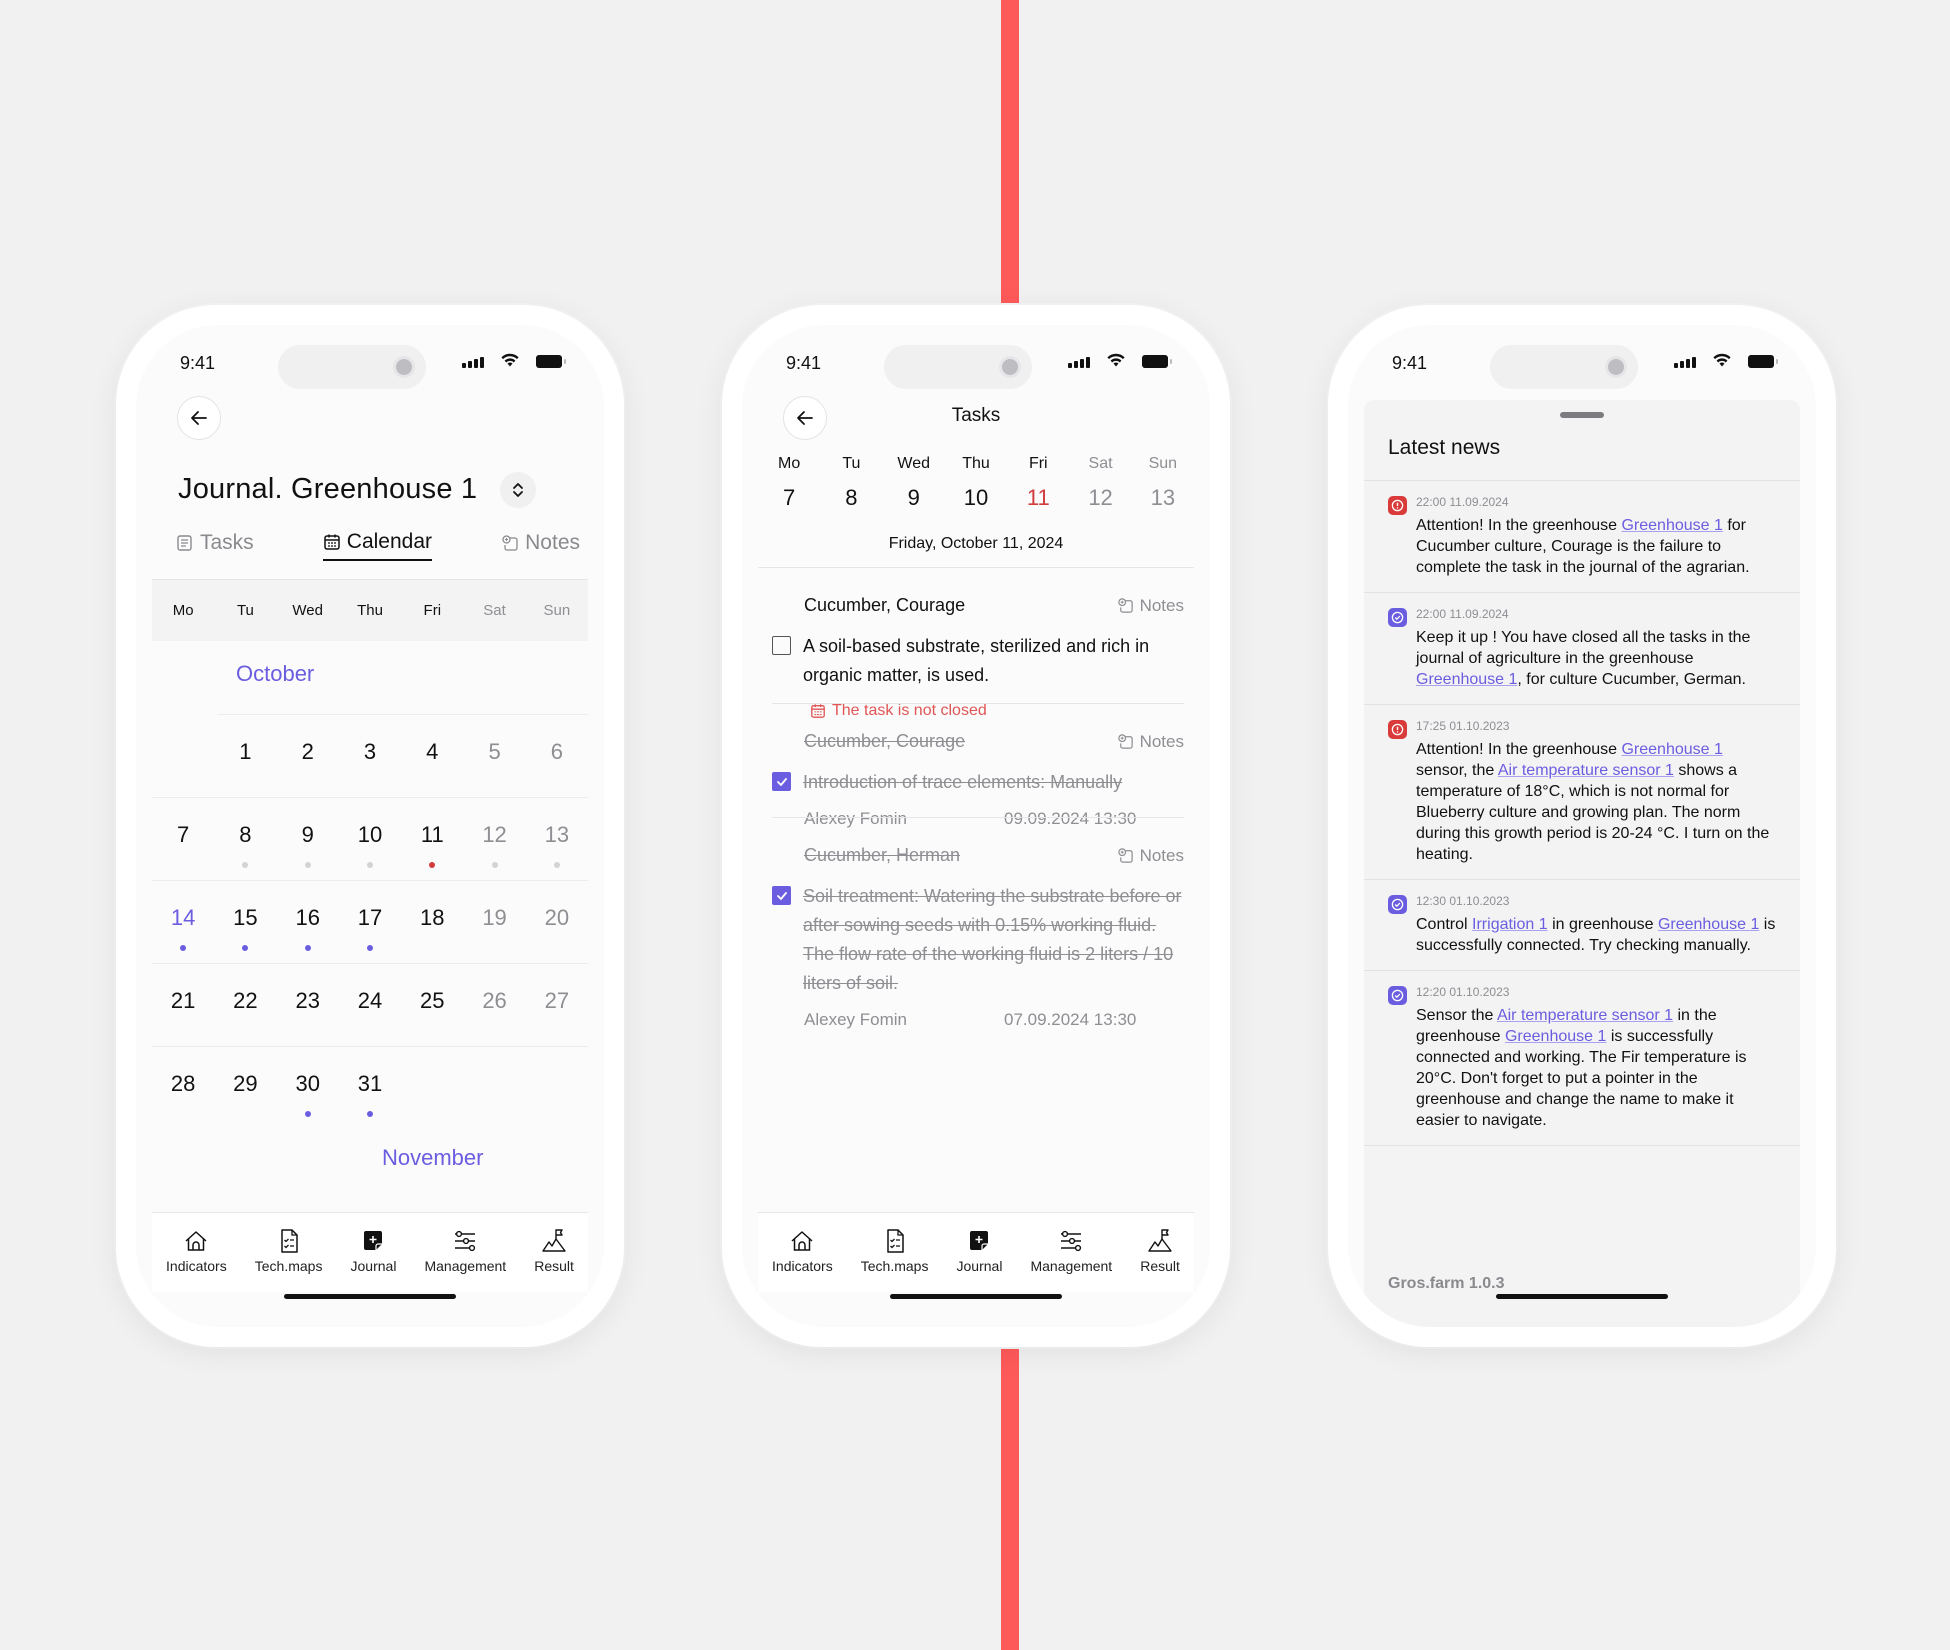 Image resolution: width=1950 pixels, height=1650 pixels. Describe the element at coordinates (1100, 483) in the screenshot. I see `week-day: Sat 12` at that location.